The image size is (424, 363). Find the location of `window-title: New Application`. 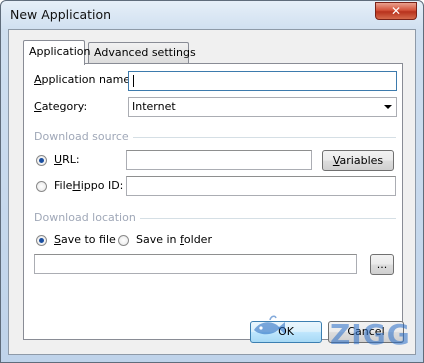

window-title: New Application is located at coordinates (61, 14).